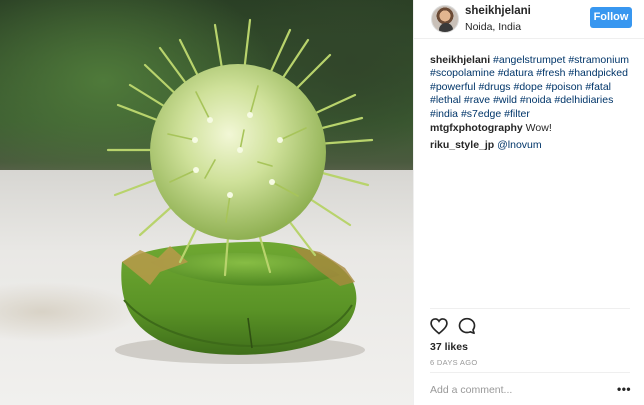  Describe the element at coordinates (583, 100) in the screenshot. I see `hashtag-link: #delhidiaries` at that location.